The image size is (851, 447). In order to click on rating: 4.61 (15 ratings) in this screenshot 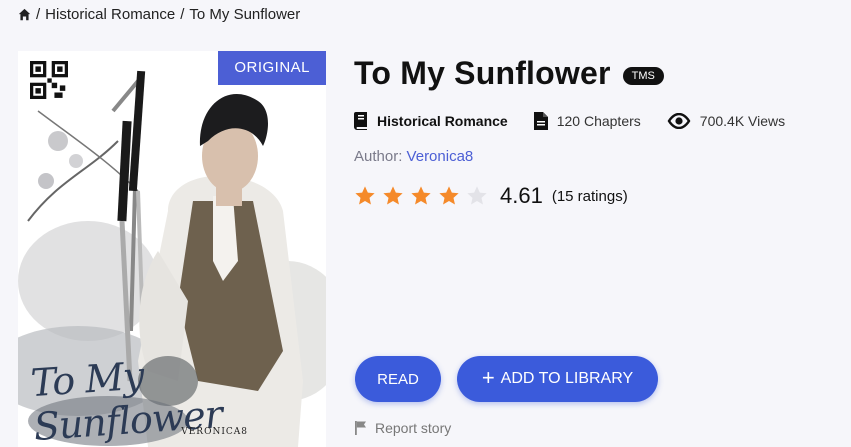, I will do `click(594, 196)`.